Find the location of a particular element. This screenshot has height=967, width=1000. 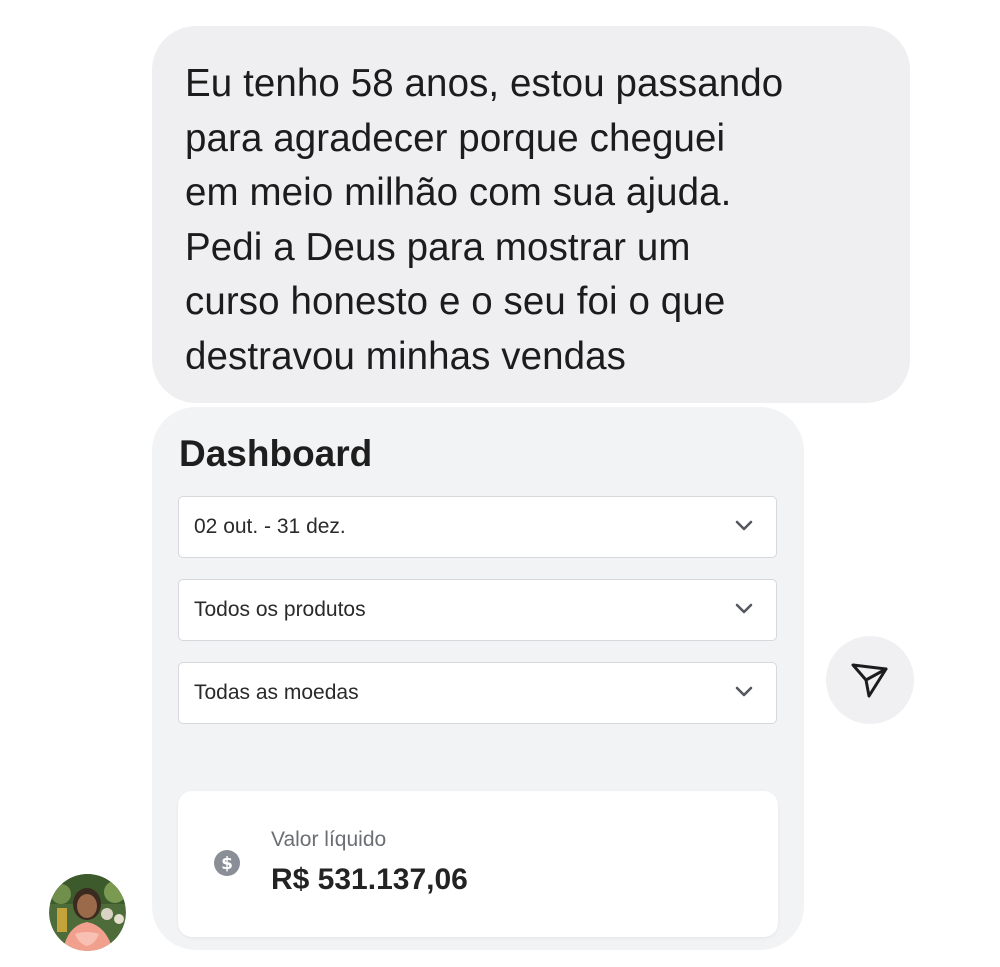

net-value-card: $ Valor líquido R$ 531.137,06 is located at coordinates (478, 864).